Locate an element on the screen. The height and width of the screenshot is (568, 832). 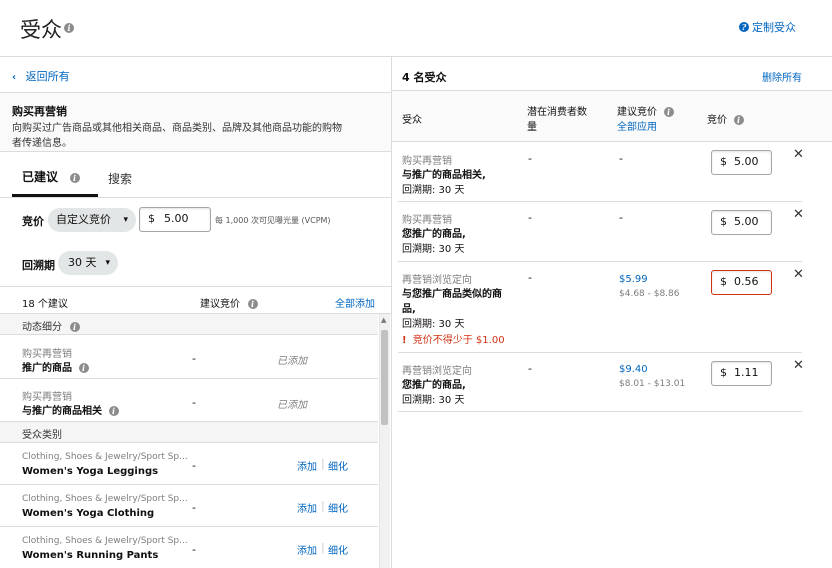
lookback-label: 回溯期 is located at coordinates (38, 265).